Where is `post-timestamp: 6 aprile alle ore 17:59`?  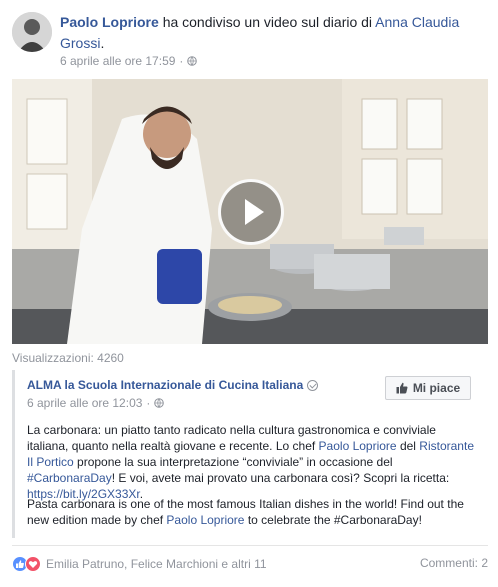 post-timestamp: 6 aprile alle ore 17:59 is located at coordinates (117, 61).